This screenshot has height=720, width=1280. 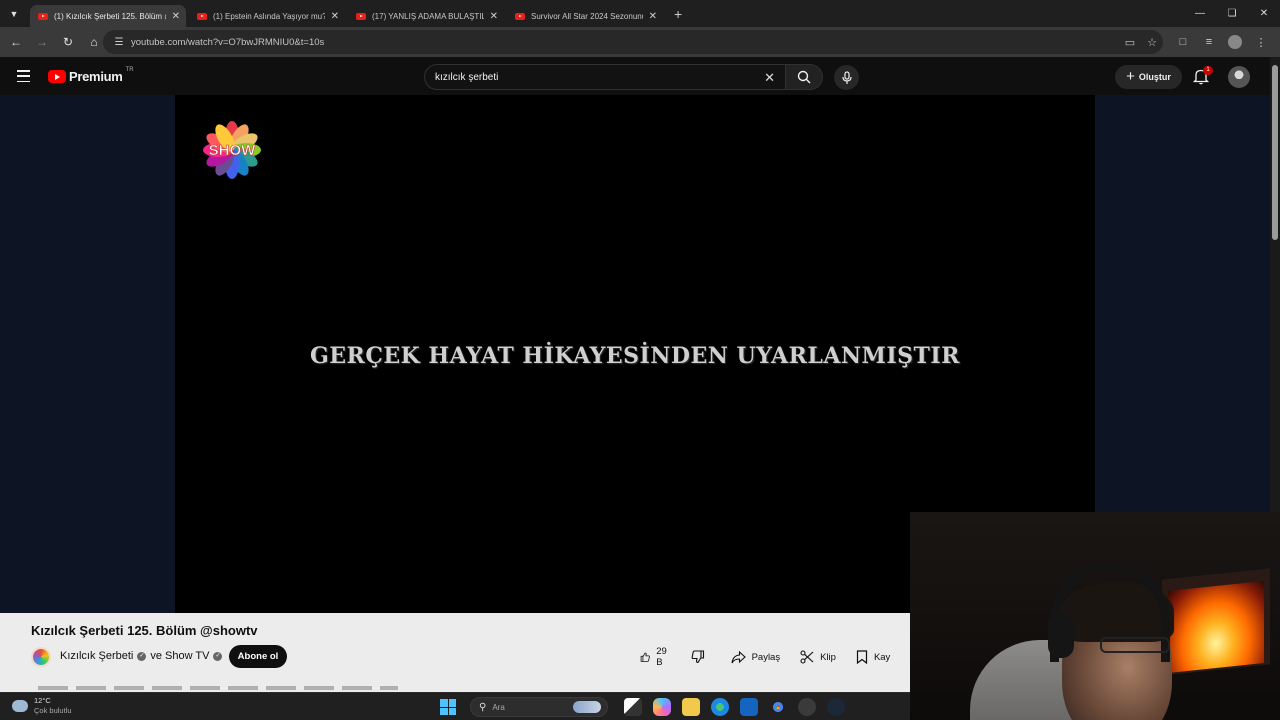 I want to click on taskbar-search: ⚲ Ara, so click(x=539, y=707).